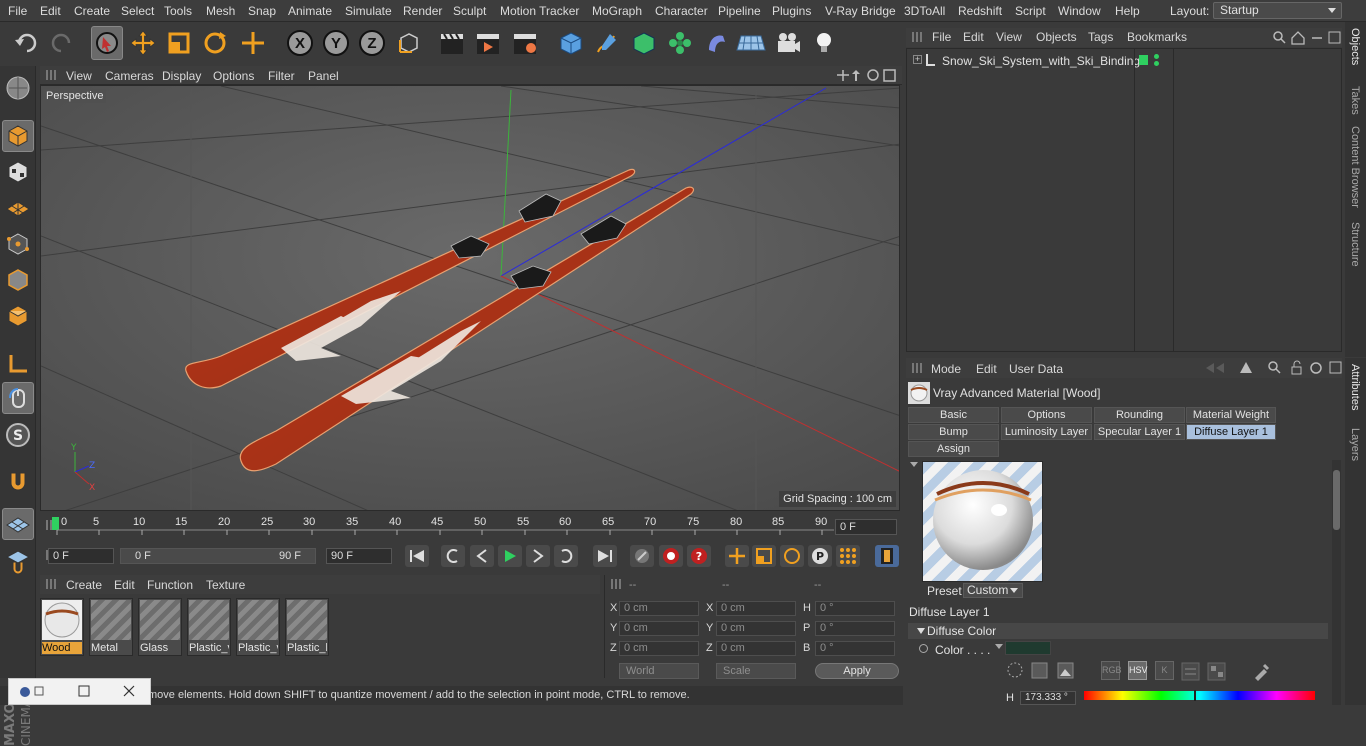  What do you see at coordinates (659, 648) in the screenshot?
I see `position-z-field: 0 cm` at bounding box center [659, 648].